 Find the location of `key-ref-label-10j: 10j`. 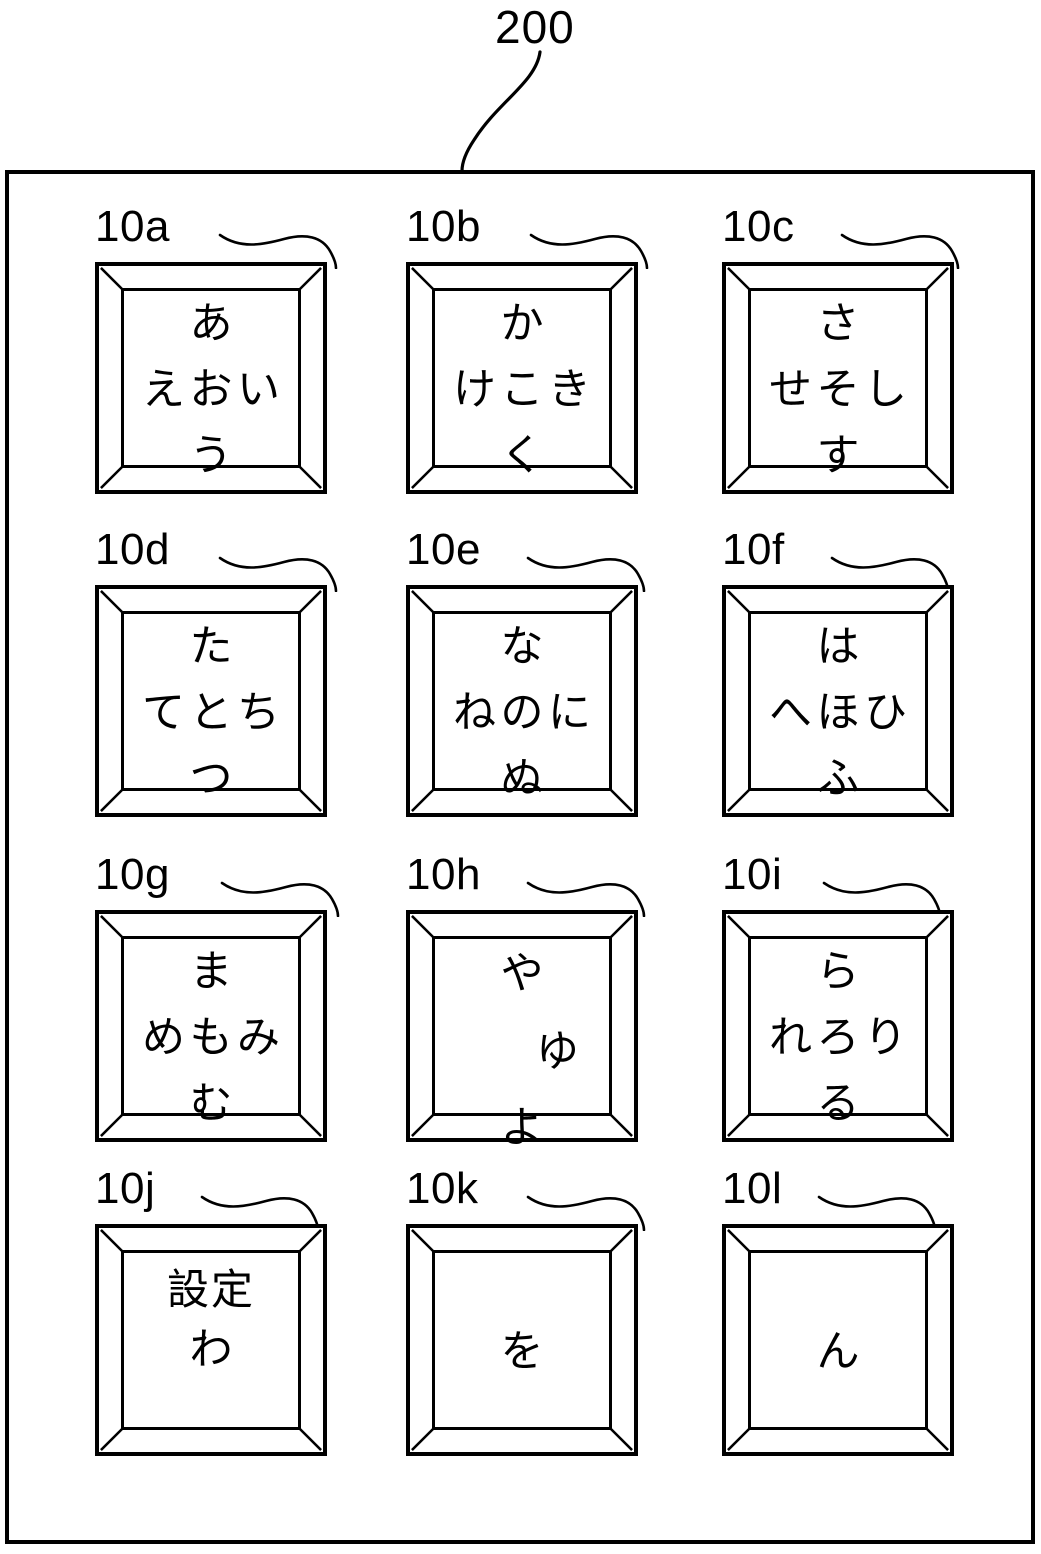

key-ref-label-10j: 10j is located at coordinates (125, 1188).